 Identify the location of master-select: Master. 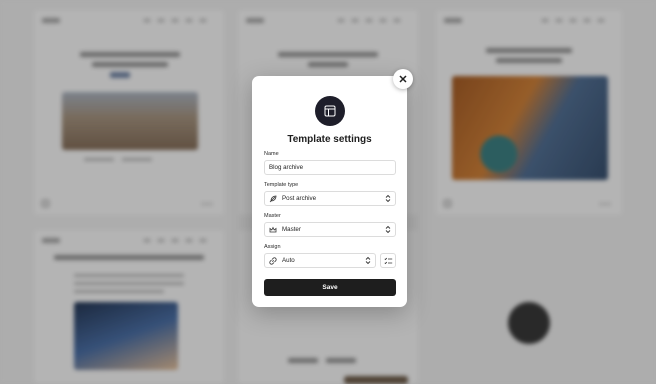
(330, 229).